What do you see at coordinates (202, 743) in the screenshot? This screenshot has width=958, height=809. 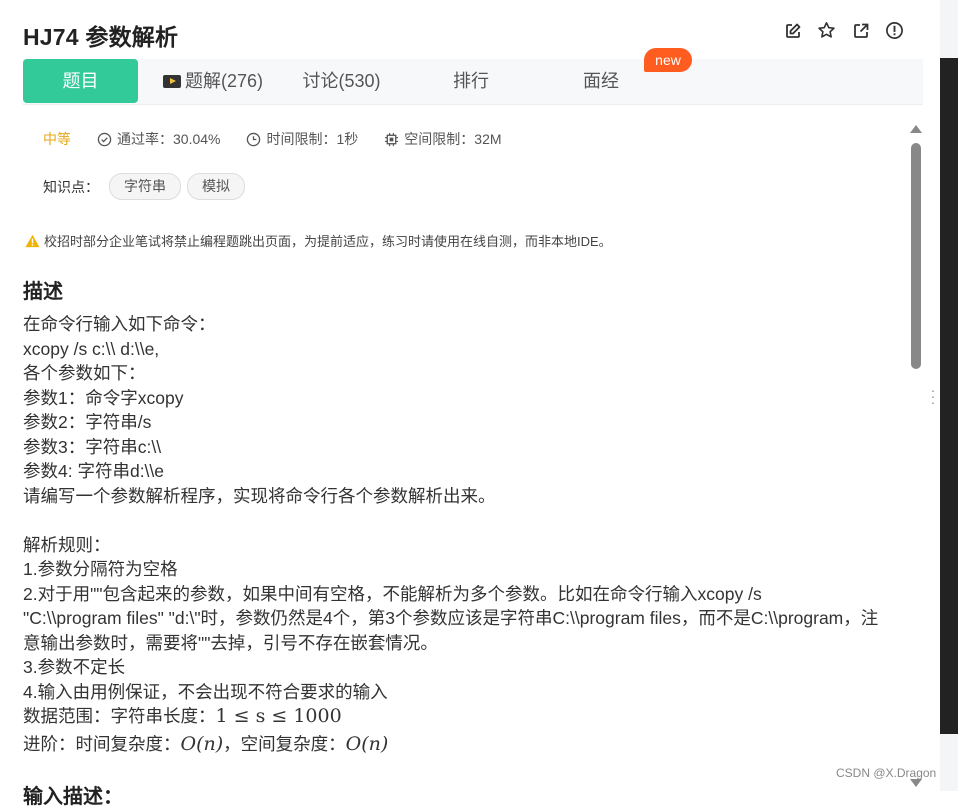 I see `time-complexity: O(n)` at bounding box center [202, 743].